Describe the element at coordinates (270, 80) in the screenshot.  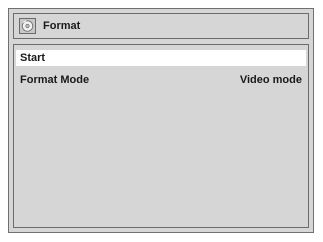
I see `format-mode-value: Video mode` at that location.